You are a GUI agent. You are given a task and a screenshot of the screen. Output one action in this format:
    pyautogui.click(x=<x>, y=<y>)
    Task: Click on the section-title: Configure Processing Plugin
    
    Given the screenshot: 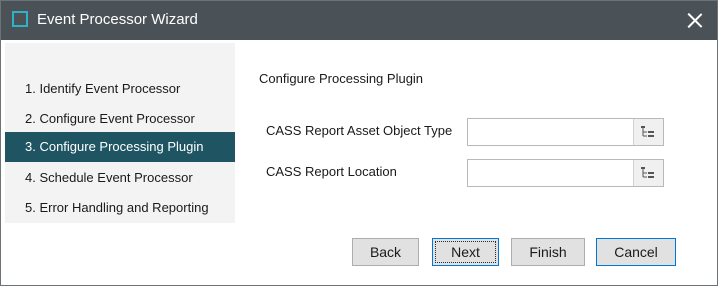 What is the action you would take?
    pyautogui.click(x=341, y=78)
    